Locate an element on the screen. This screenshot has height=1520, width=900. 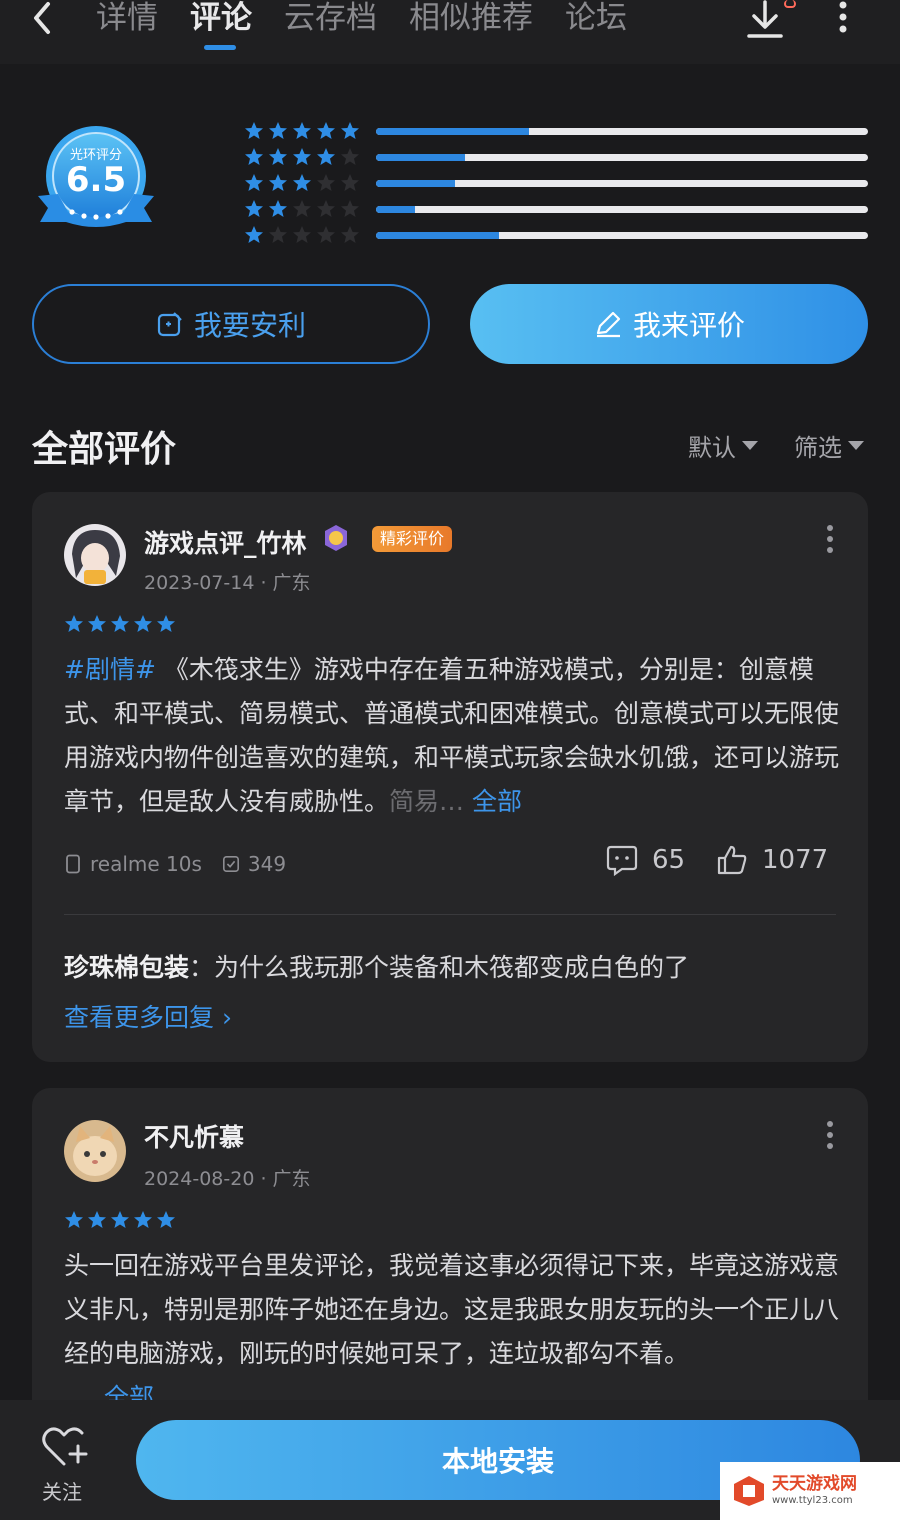
top-nav-bar: 详情 评论 云存档 相似推荐 论坛 is located at coordinates (450, 32).